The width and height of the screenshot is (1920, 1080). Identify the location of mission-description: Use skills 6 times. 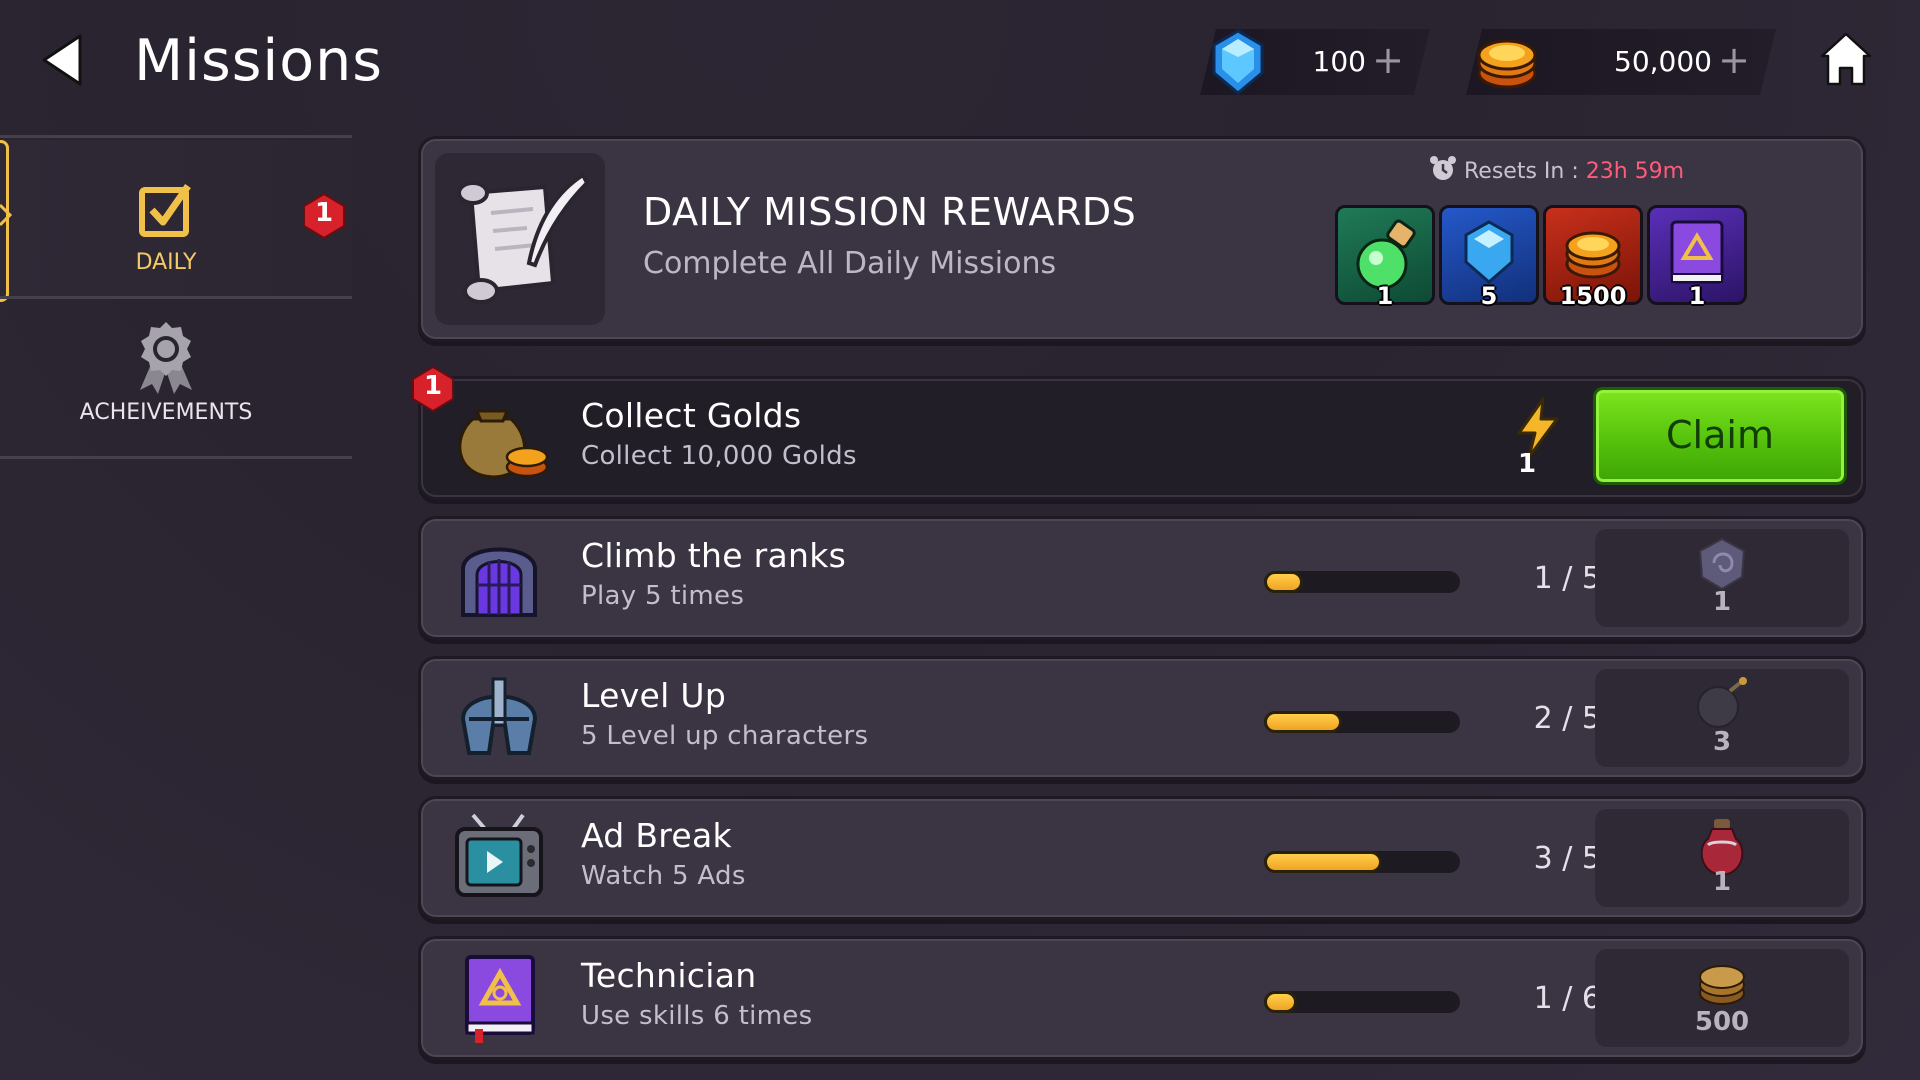
(697, 1016).